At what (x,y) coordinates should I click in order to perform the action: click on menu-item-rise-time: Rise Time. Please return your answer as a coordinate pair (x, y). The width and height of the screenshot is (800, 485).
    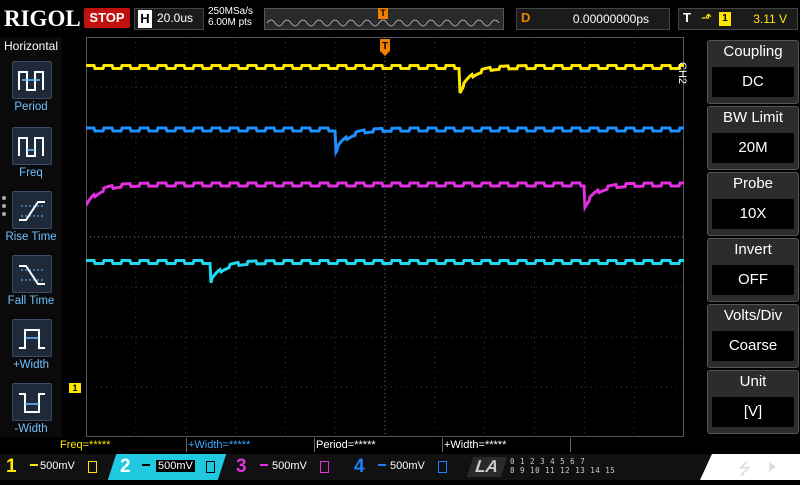
    Looking at the image, I should click on (31, 219).